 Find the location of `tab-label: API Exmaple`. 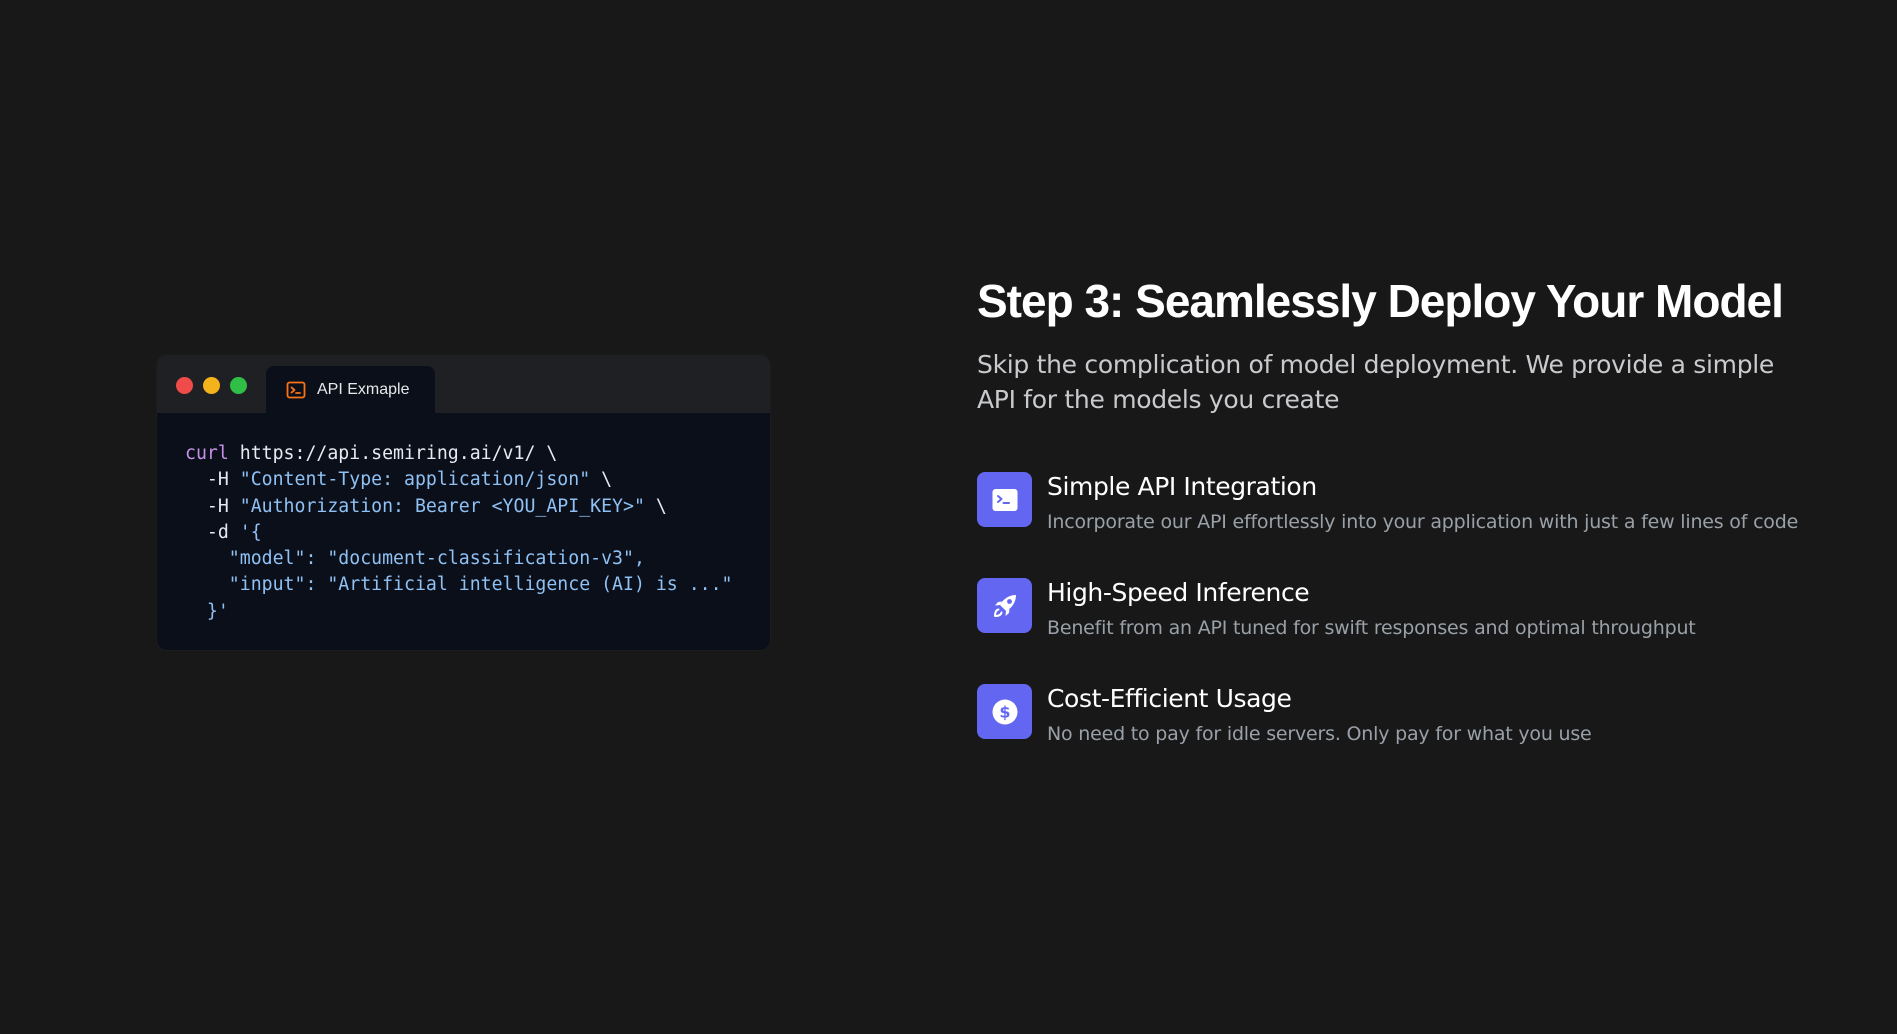

tab-label: API Exmaple is located at coordinates (363, 389).